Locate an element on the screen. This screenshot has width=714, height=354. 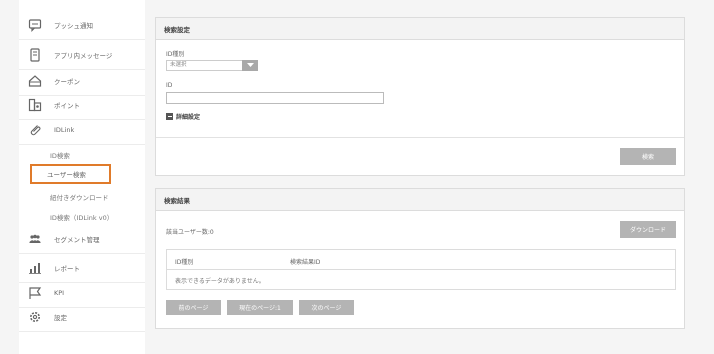
panel-title: 検索結果 is located at coordinates (420, 200).